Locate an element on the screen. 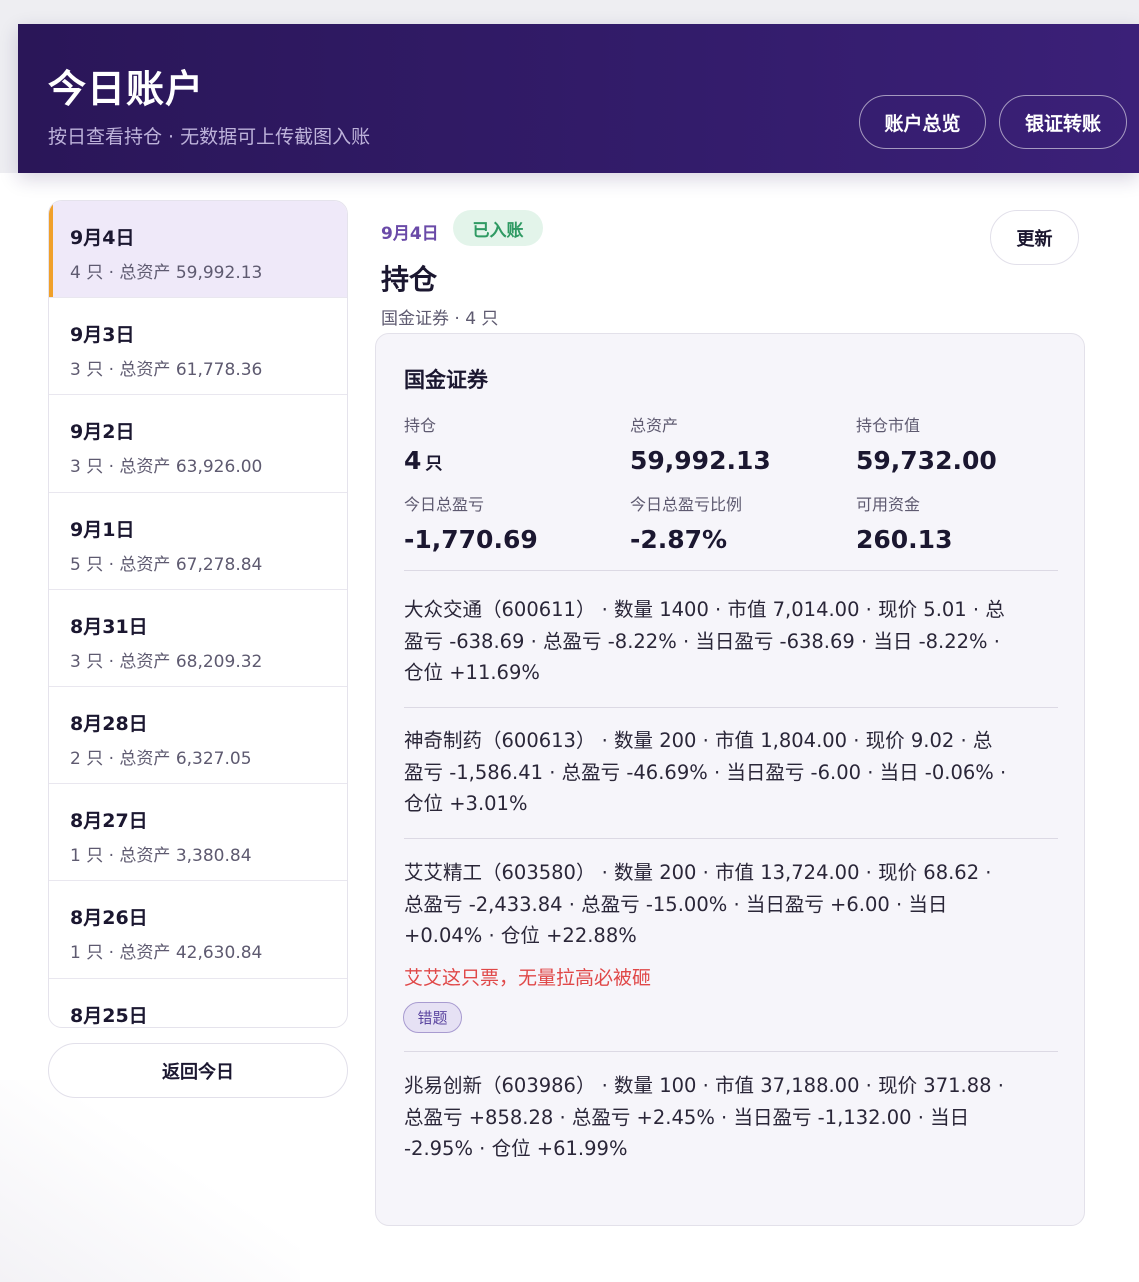  date-item-meta: 2 只 · 总资产 6,327.05 is located at coordinates (161, 758).